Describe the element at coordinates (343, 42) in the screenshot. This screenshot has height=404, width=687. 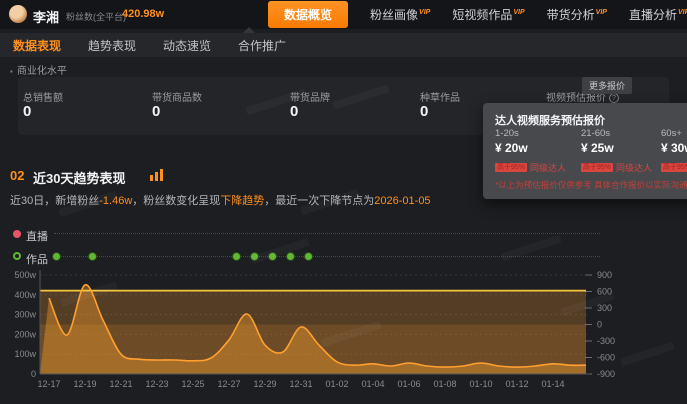
I see `sub-nav: 数据表现 趋势表现 动态速览 合作推广` at that location.